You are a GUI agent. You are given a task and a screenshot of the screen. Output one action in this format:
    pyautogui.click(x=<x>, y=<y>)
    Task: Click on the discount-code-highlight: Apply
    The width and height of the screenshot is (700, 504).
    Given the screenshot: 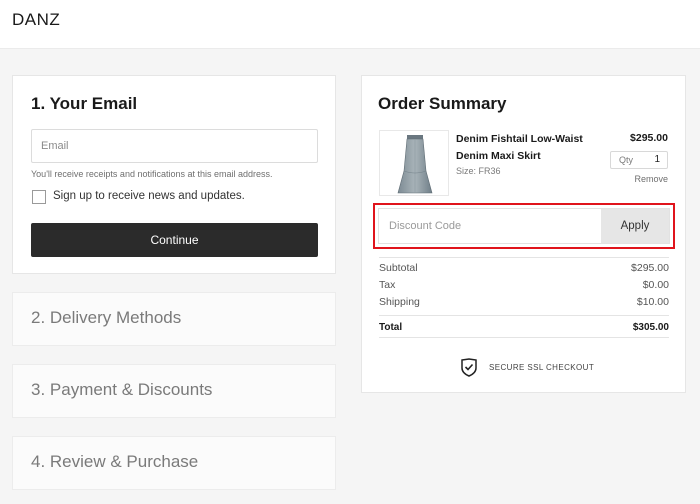 What is the action you would take?
    pyautogui.click(x=524, y=226)
    